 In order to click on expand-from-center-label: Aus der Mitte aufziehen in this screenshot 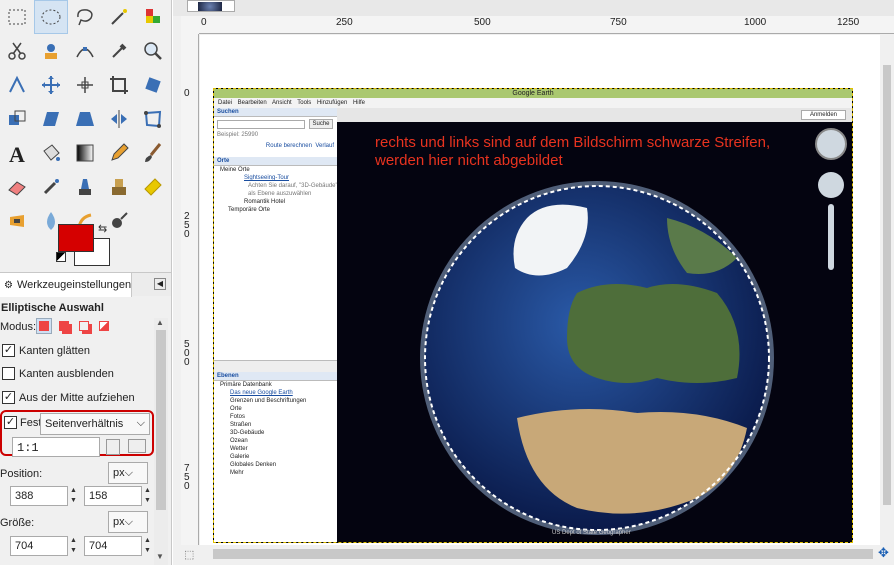, I will do `click(77, 398)`.